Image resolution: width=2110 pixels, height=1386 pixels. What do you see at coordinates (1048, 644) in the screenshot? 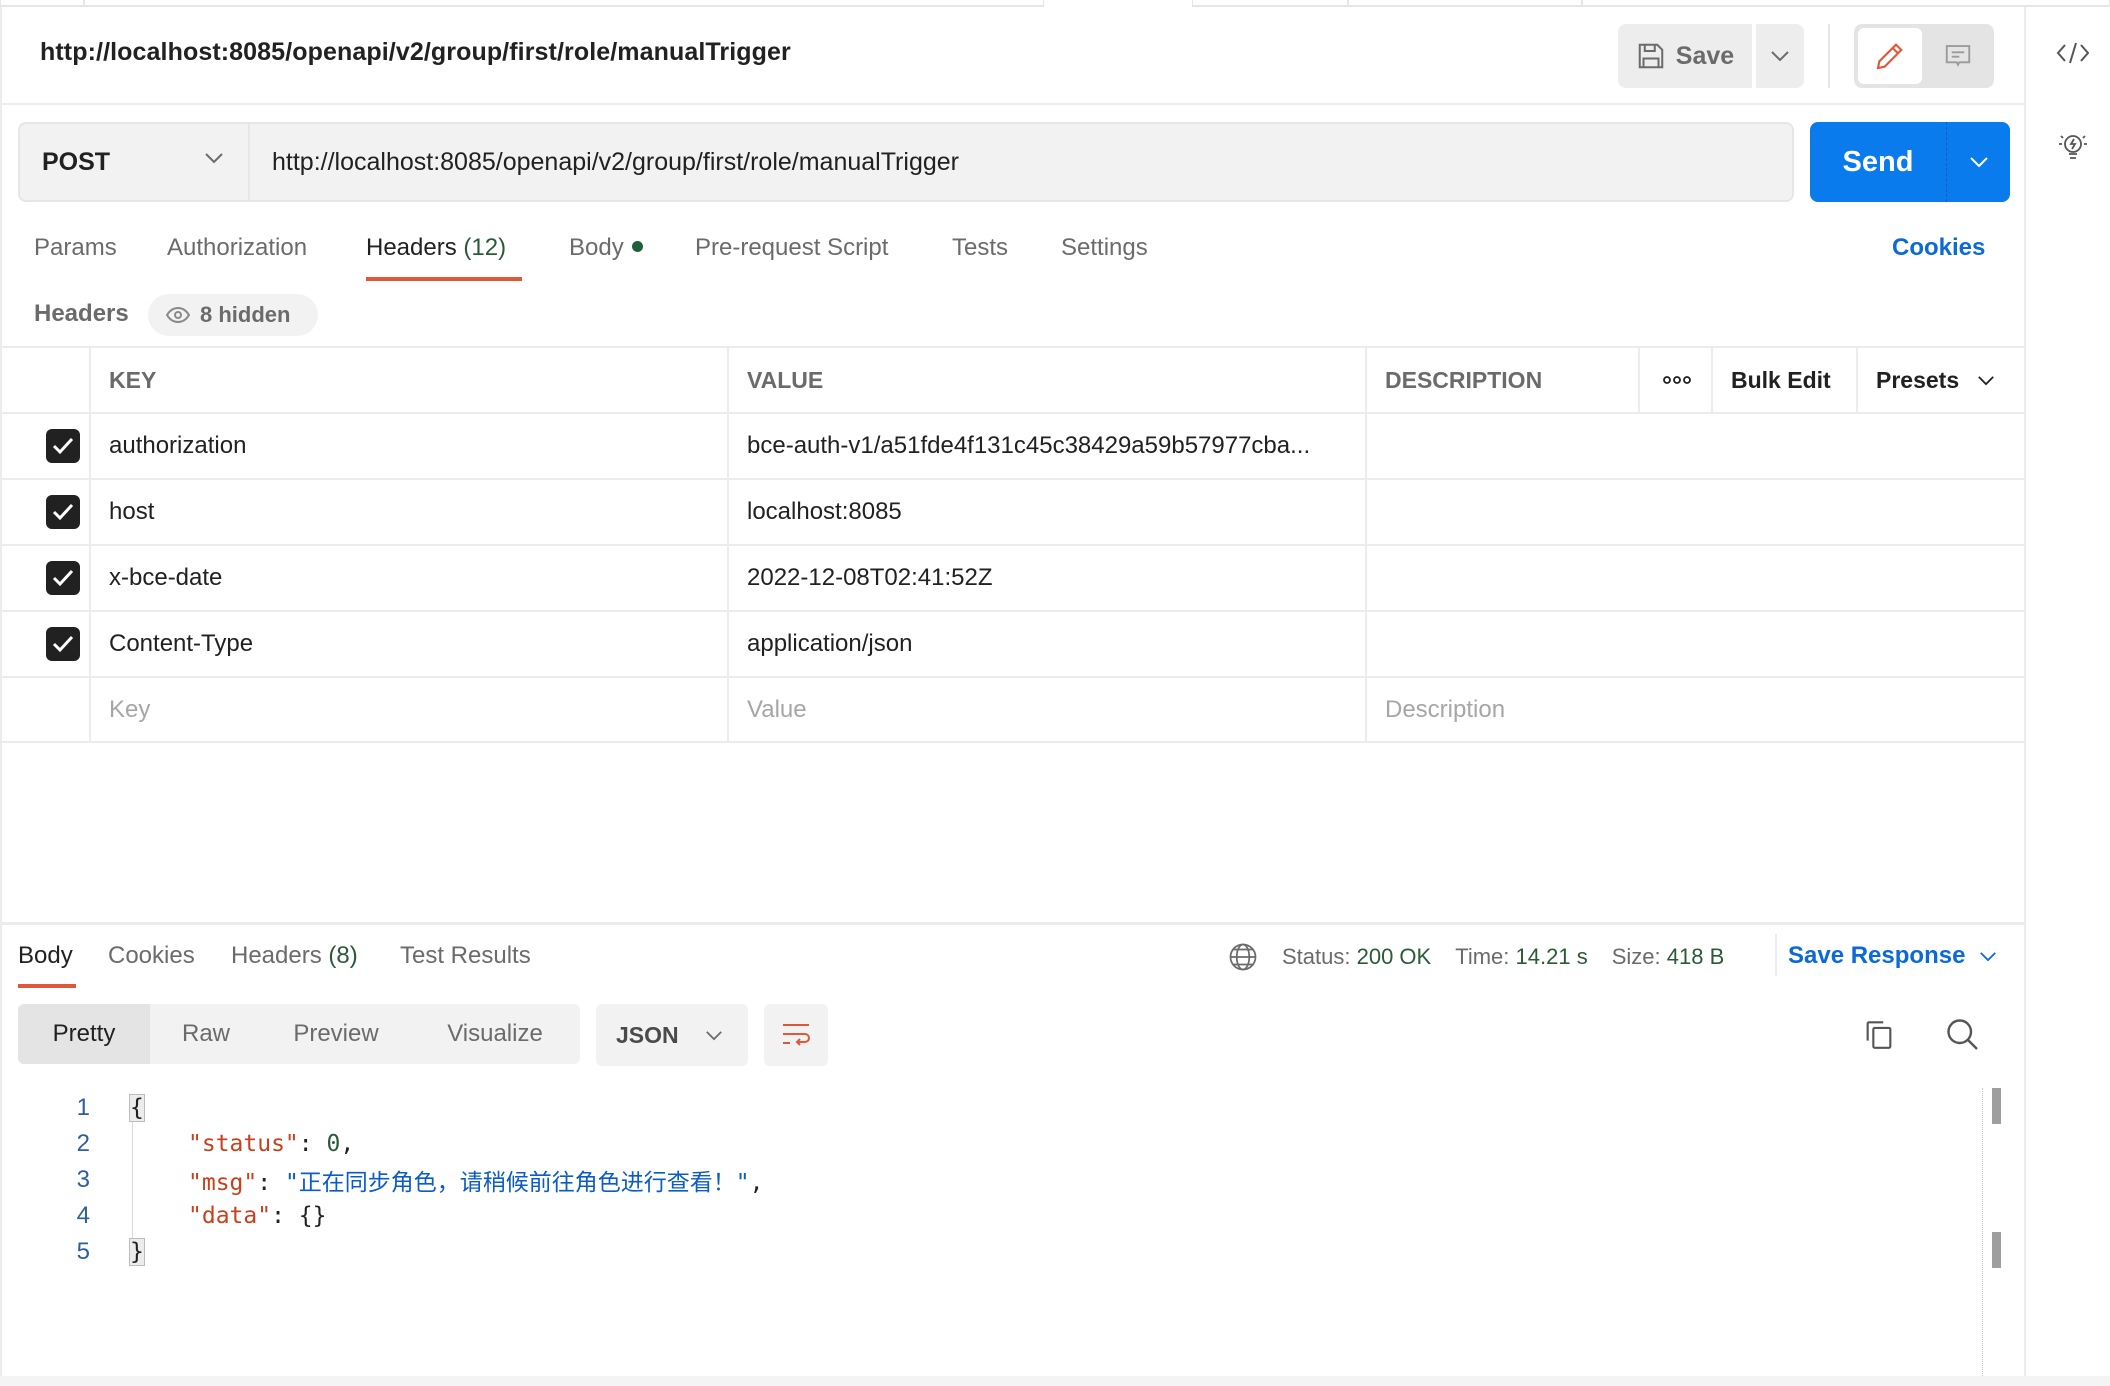
I see `header-value-cell: application/json` at bounding box center [1048, 644].